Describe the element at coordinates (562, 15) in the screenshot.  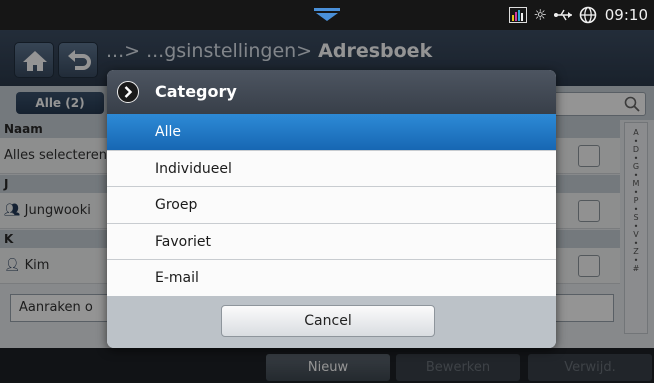
I see `usb-icon` at that location.